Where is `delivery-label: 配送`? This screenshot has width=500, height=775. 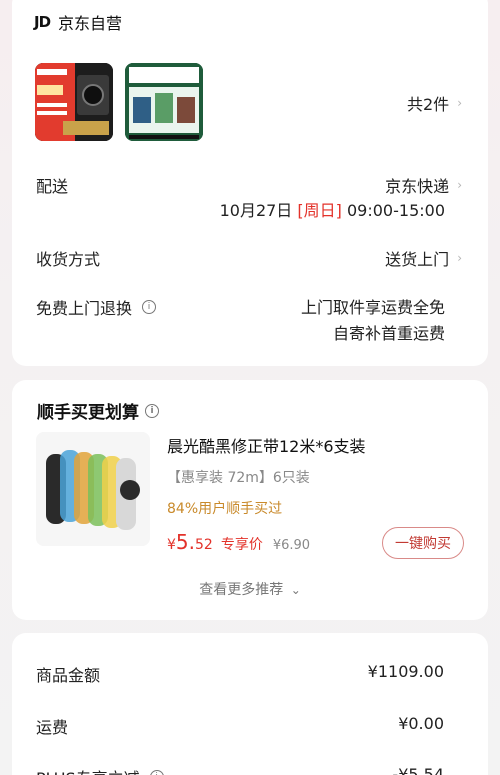
delivery-label: 配送 is located at coordinates (52, 186).